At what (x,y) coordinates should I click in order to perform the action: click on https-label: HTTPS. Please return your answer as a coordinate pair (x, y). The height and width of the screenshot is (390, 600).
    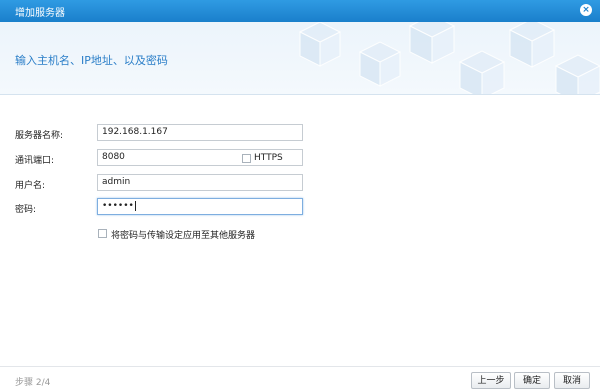
    Looking at the image, I should click on (268, 158).